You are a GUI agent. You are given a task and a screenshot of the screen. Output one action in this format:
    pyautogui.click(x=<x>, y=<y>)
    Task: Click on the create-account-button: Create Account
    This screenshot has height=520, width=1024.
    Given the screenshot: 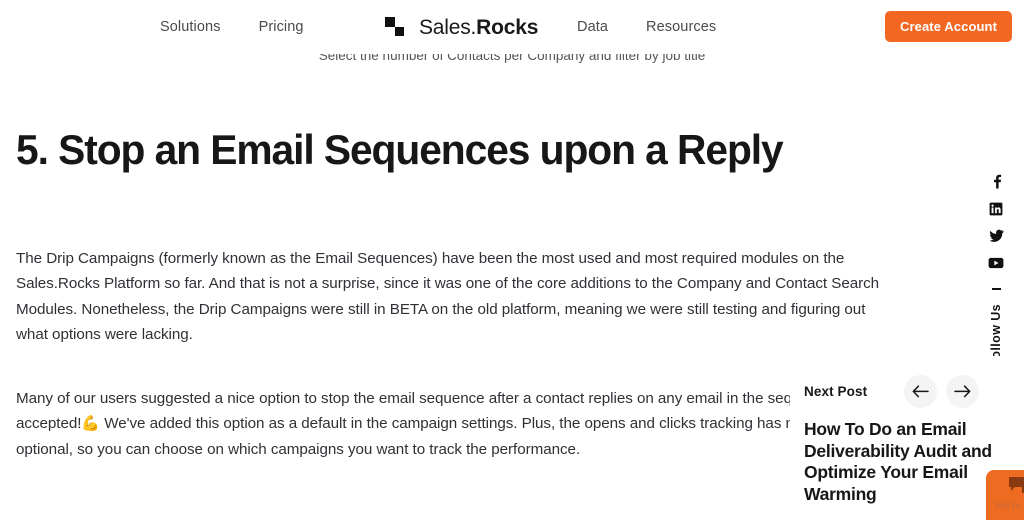 What is the action you would take?
    pyautogui.click(x=948, y=26)
    